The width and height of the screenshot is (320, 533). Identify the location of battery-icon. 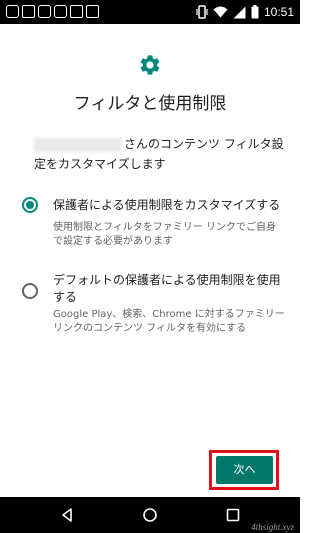
(255, 12).